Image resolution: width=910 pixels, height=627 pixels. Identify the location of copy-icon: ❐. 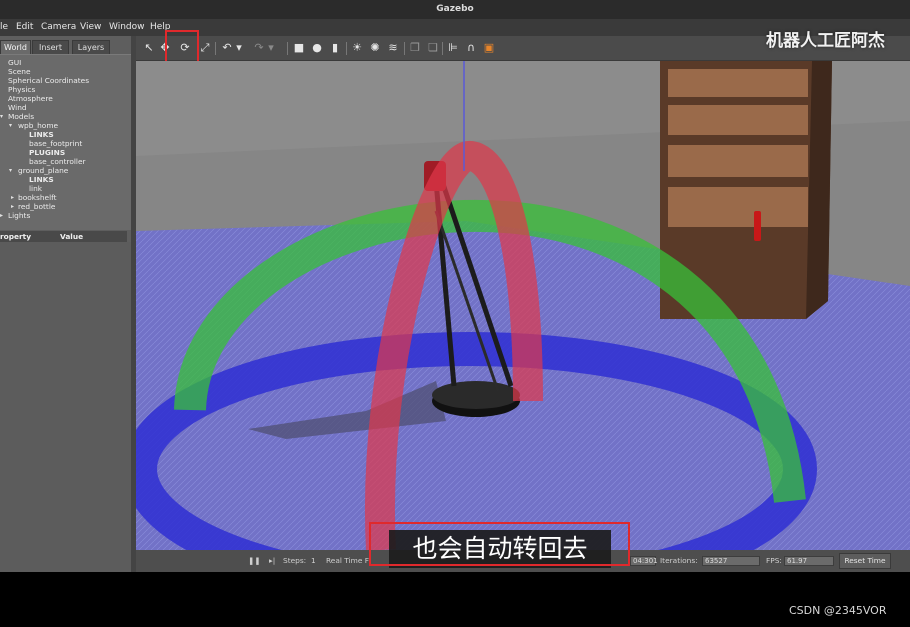
(415, 48).